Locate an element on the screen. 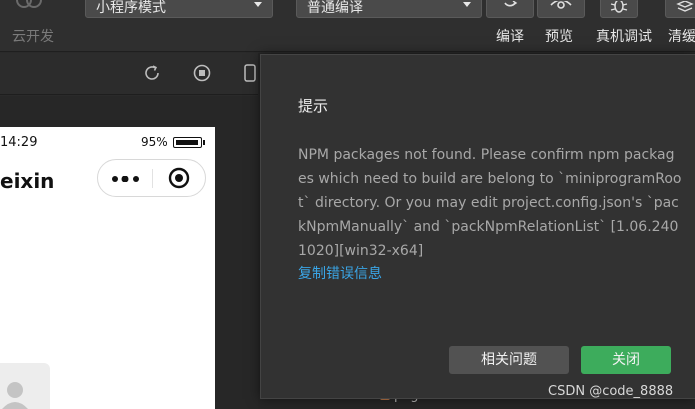 This screenshot has height=409, width=695. battery-tip is located at coordinates (204, 142).